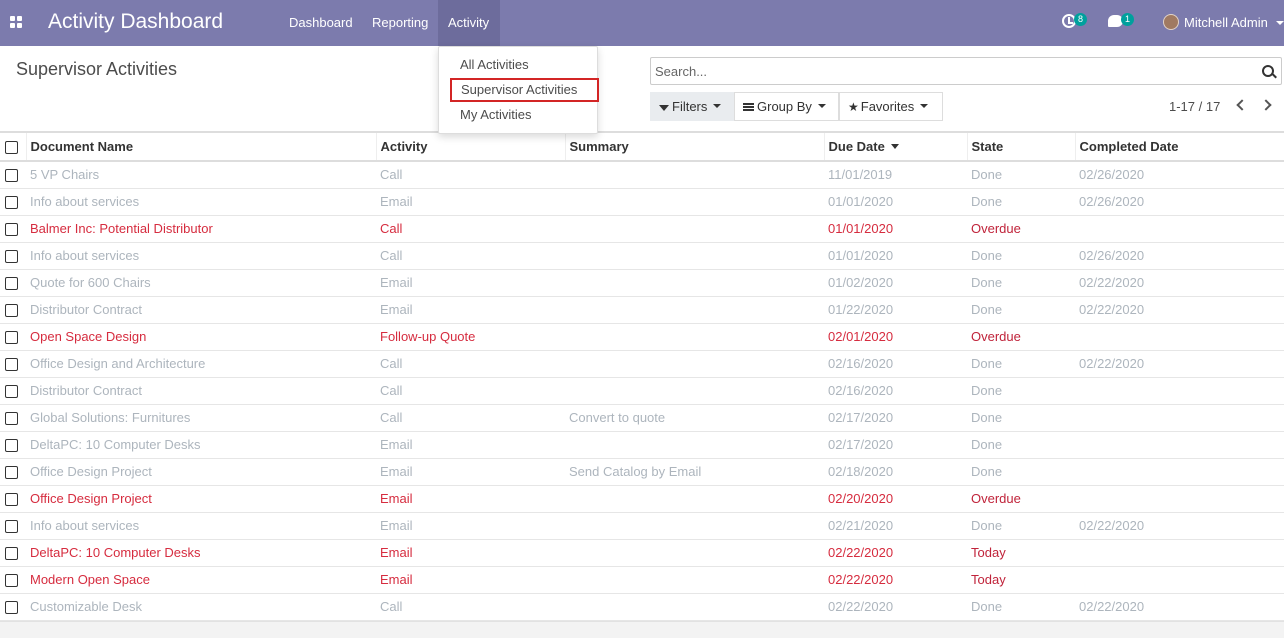  Describe the element at coordinates (895, 174) in the screenshot. I see `cell-due-date: 11/01/2019` at that location.